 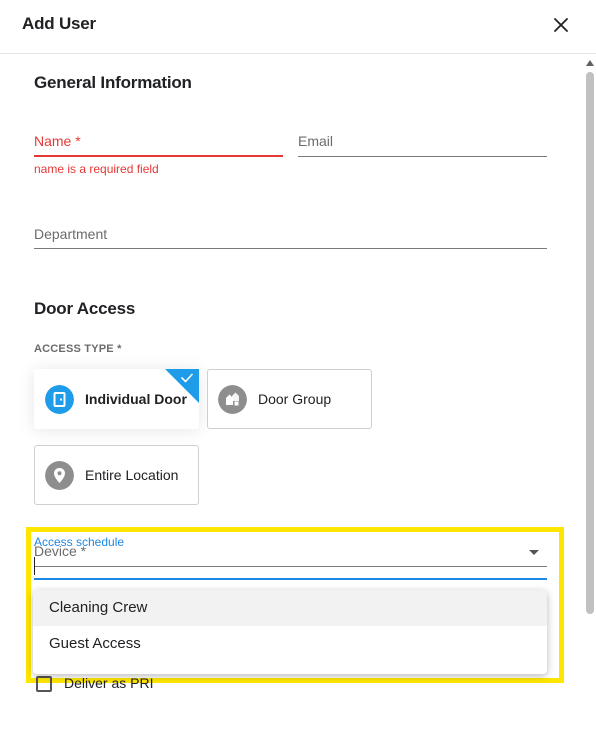 What do you see at coordinates (290, 579) in the screenshot?
I see `access-schedule-input` at bounding box center [290, 579].